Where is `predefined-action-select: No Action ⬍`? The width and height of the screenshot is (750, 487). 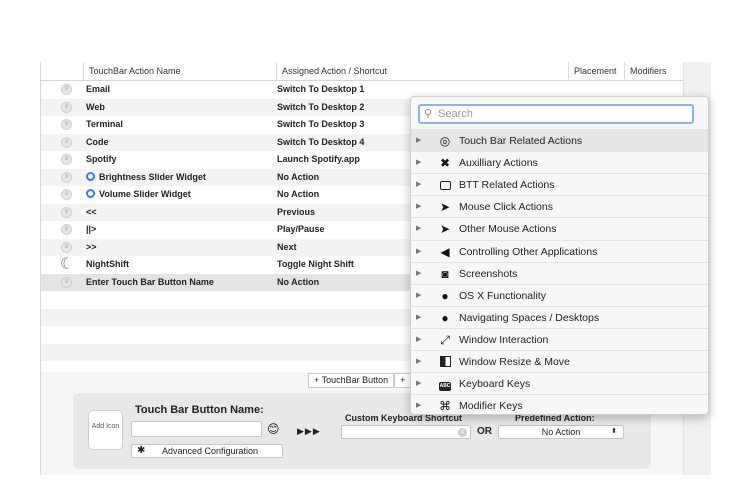
predefined-action-select: No Action ⬍ is located at coordinates (561, 432).